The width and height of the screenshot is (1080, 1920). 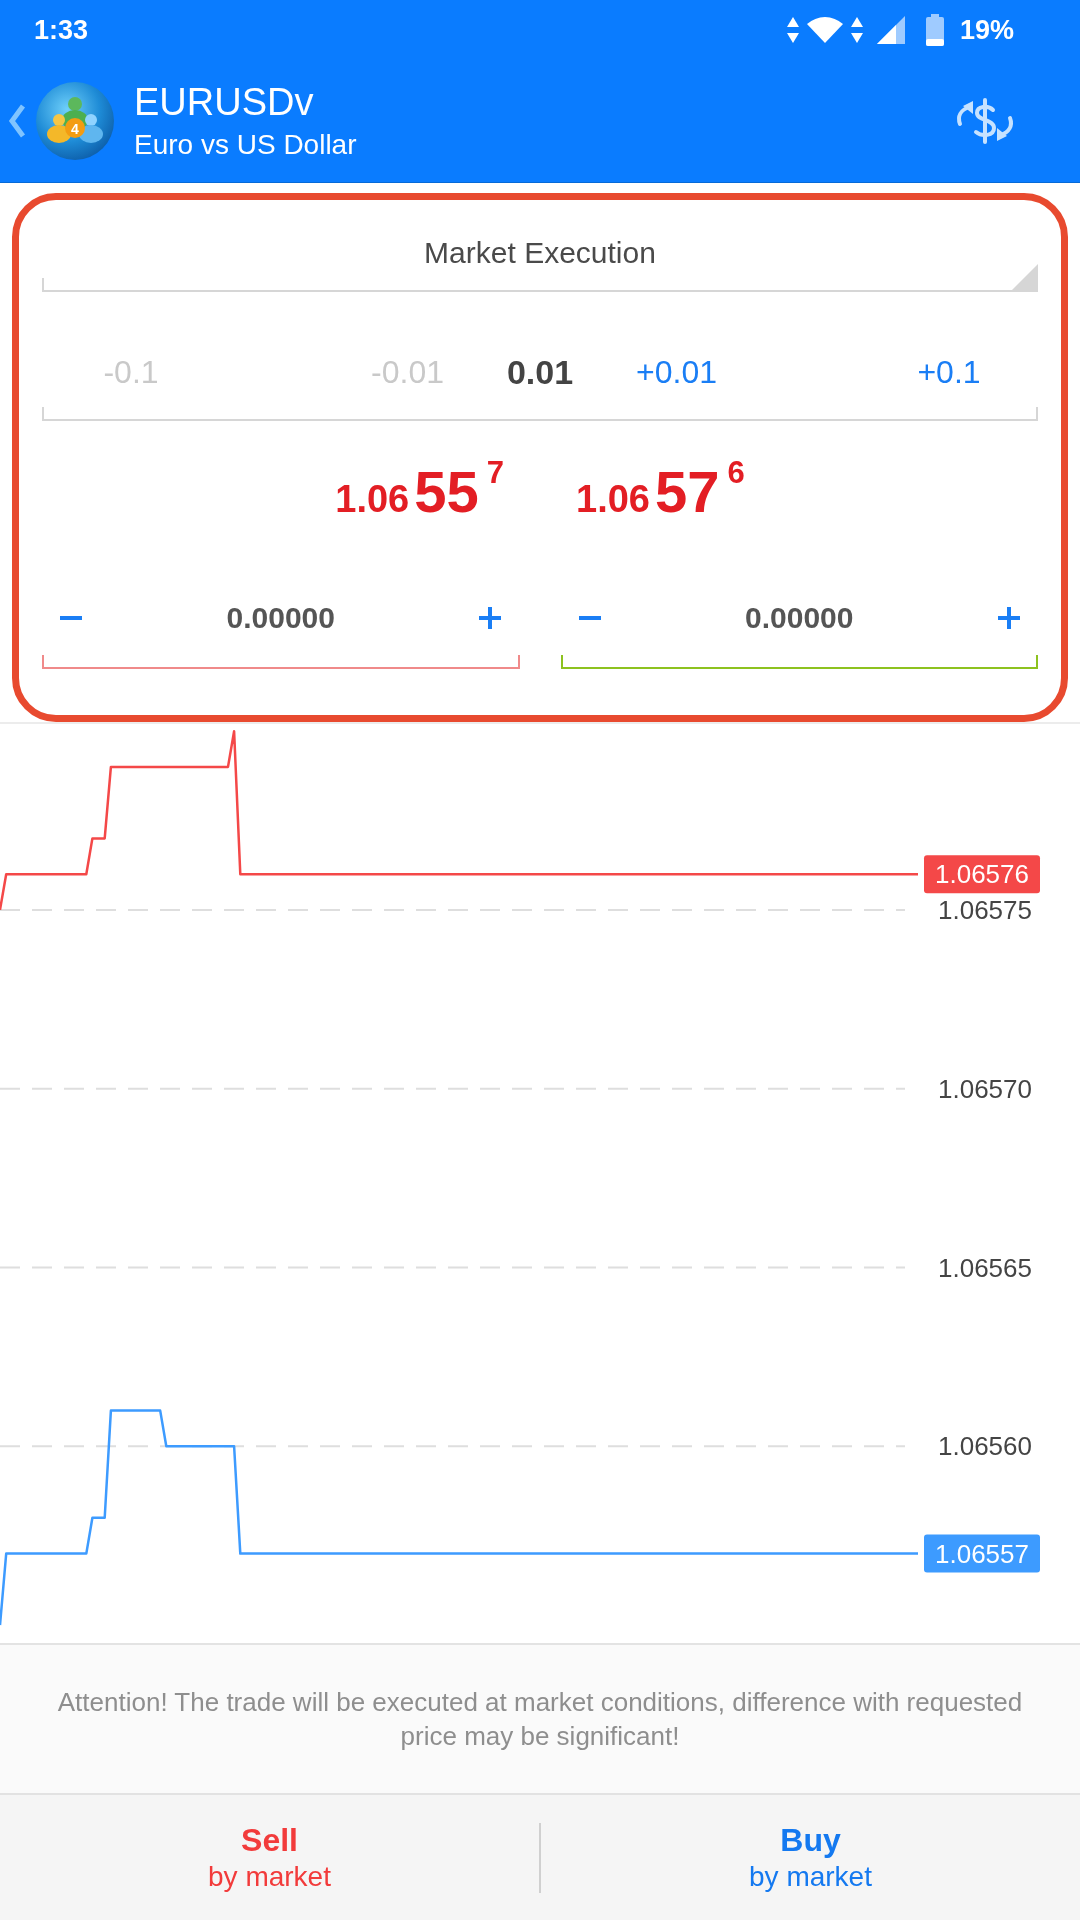 What do you see at coordinates (985, 1446) in the screenshot?
I see `axis-label: 1.06560` at bounding box center [985, 1446].